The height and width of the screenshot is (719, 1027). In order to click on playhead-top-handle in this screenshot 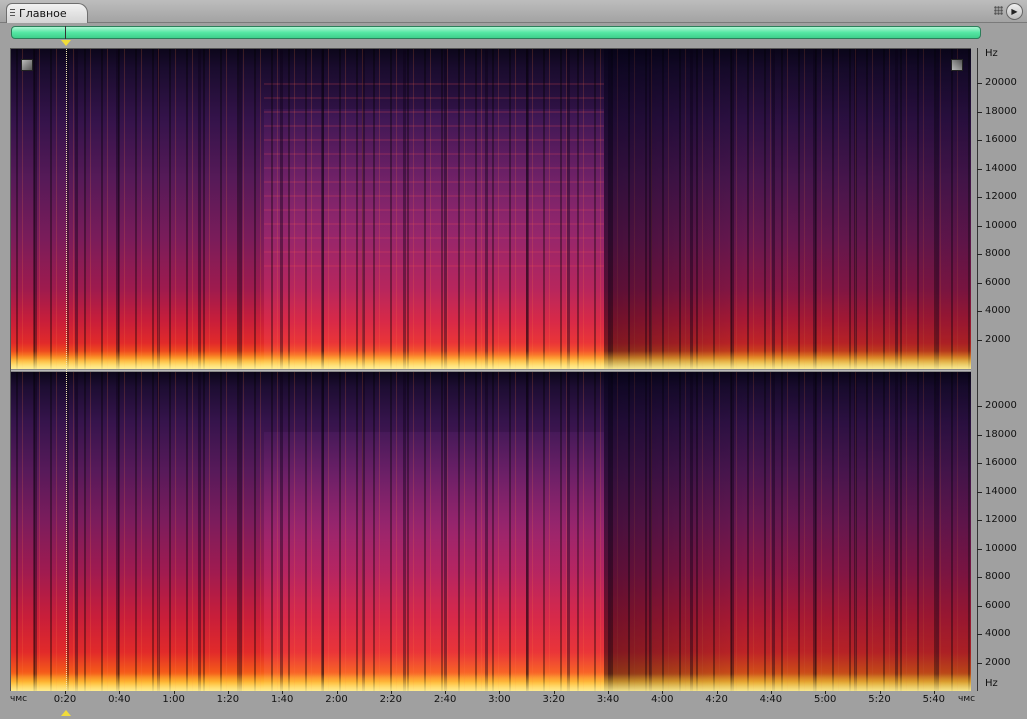, I will do `click(66, 43)`.